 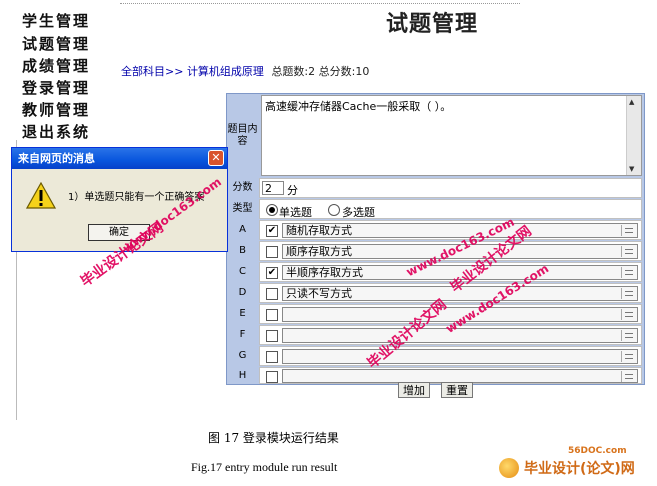 What do you see at coordinates (242, 209) in the screenshot?
I see `type-label: 类型` at bounding box center [242, 209].